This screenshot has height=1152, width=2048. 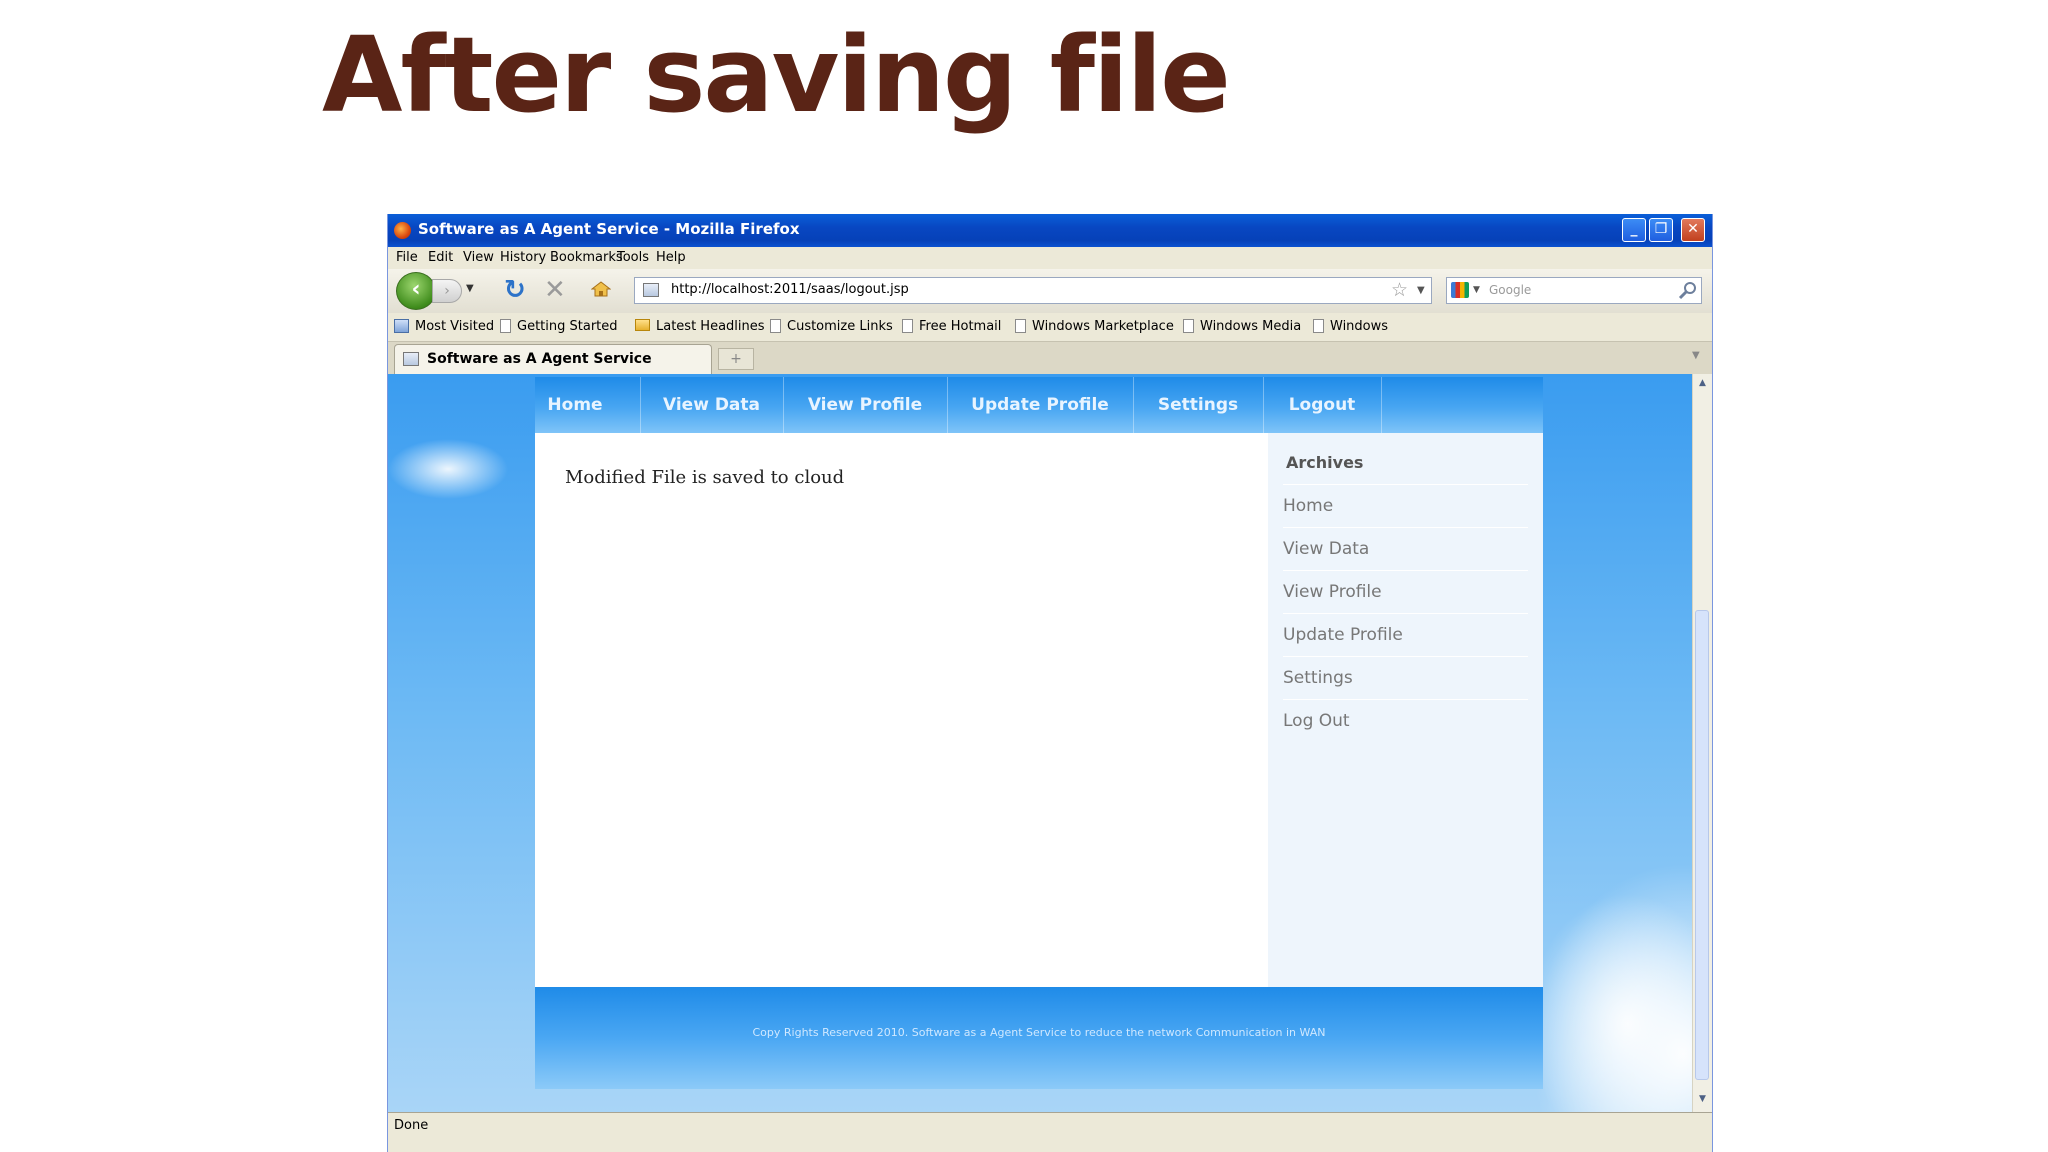 I want to click on sidebar-item-log-out: Log Out, so click(x=1405, y=721).